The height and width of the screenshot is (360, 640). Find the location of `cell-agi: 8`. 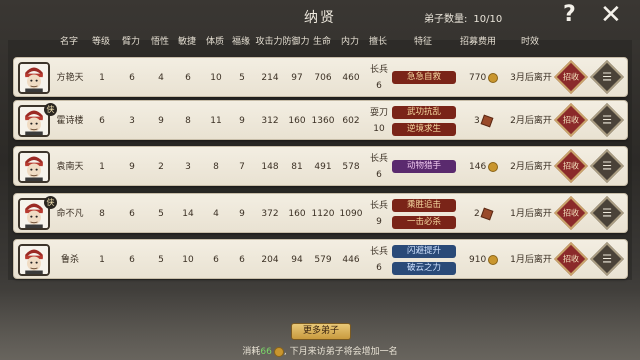

cell-agi: 8 is located at coordinates (188, 121).